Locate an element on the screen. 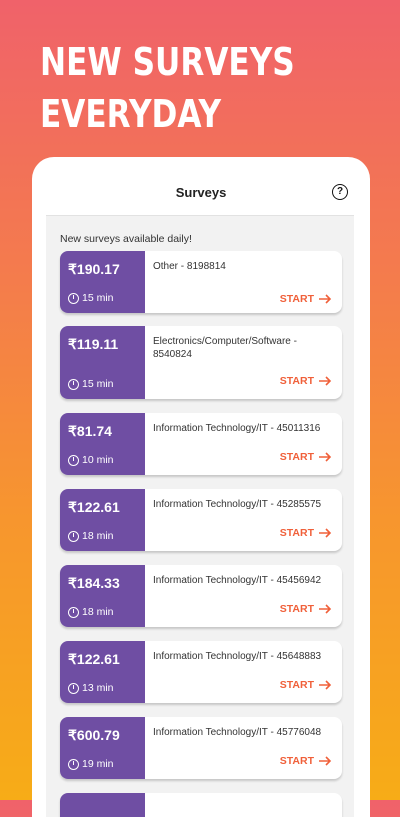  survey-reward-panel: ₹190.17 15 min is located at coordinates (102, 282).